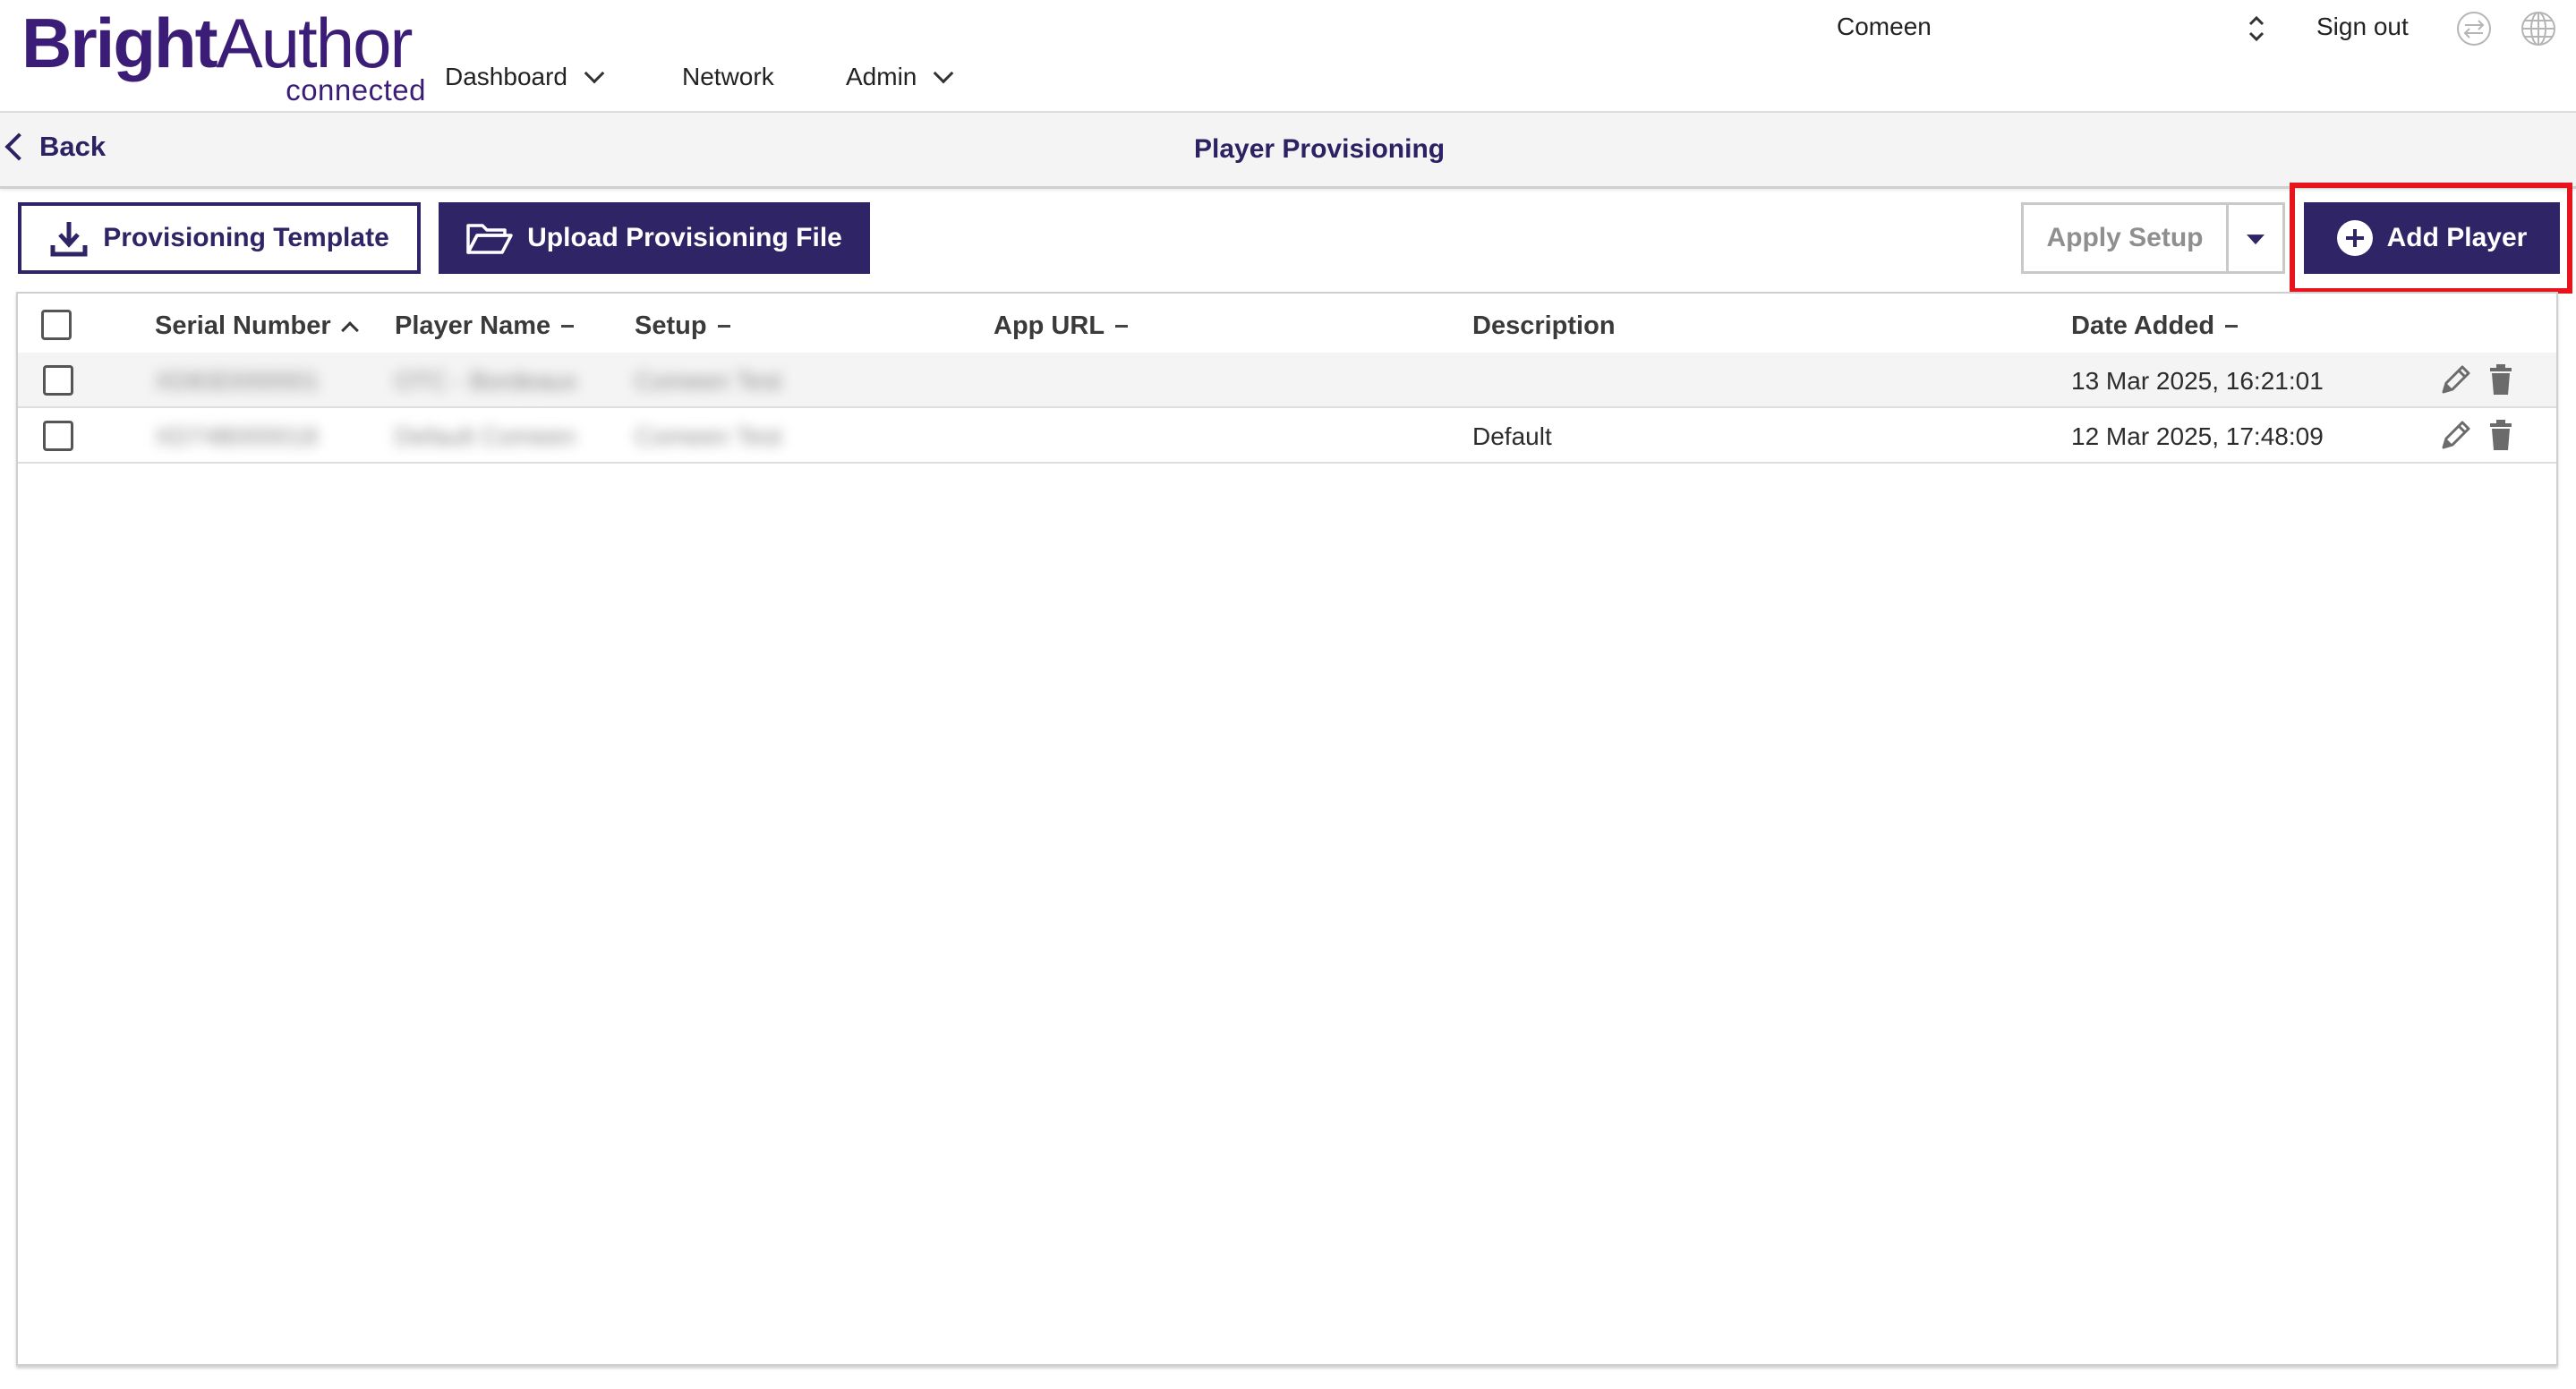 The image size is (2576, 1389). I want to click on column-label: Description, so click(1544, 325).